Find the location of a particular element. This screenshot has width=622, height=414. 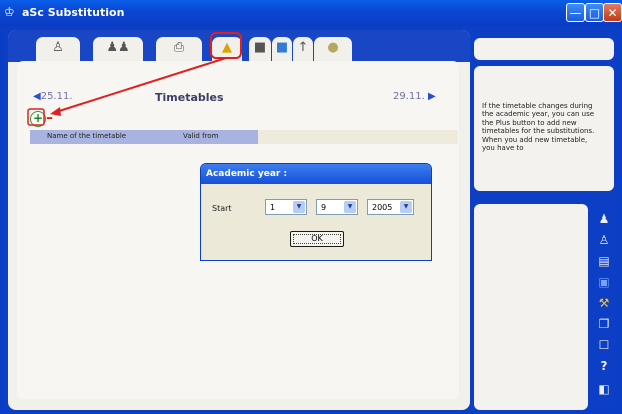

annotation-arrowhead is located at coordinates (55, 111).